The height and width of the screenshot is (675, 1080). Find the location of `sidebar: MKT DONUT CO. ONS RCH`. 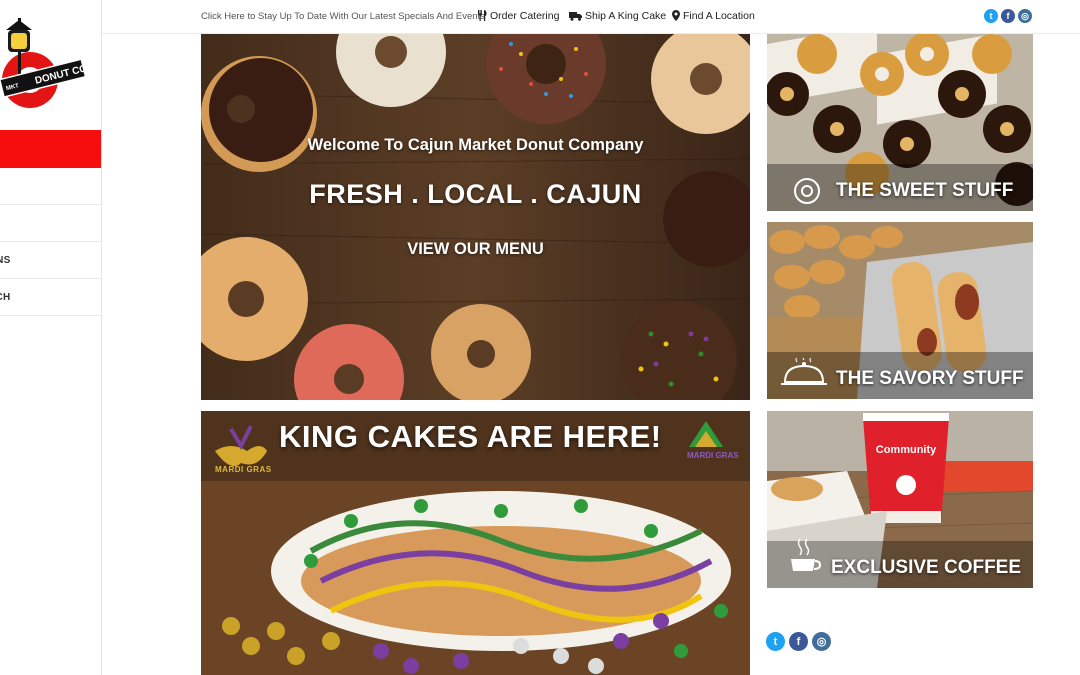

sidebar: MKT DONUT CO. ONS RCH is located at coordinates (51, 337).